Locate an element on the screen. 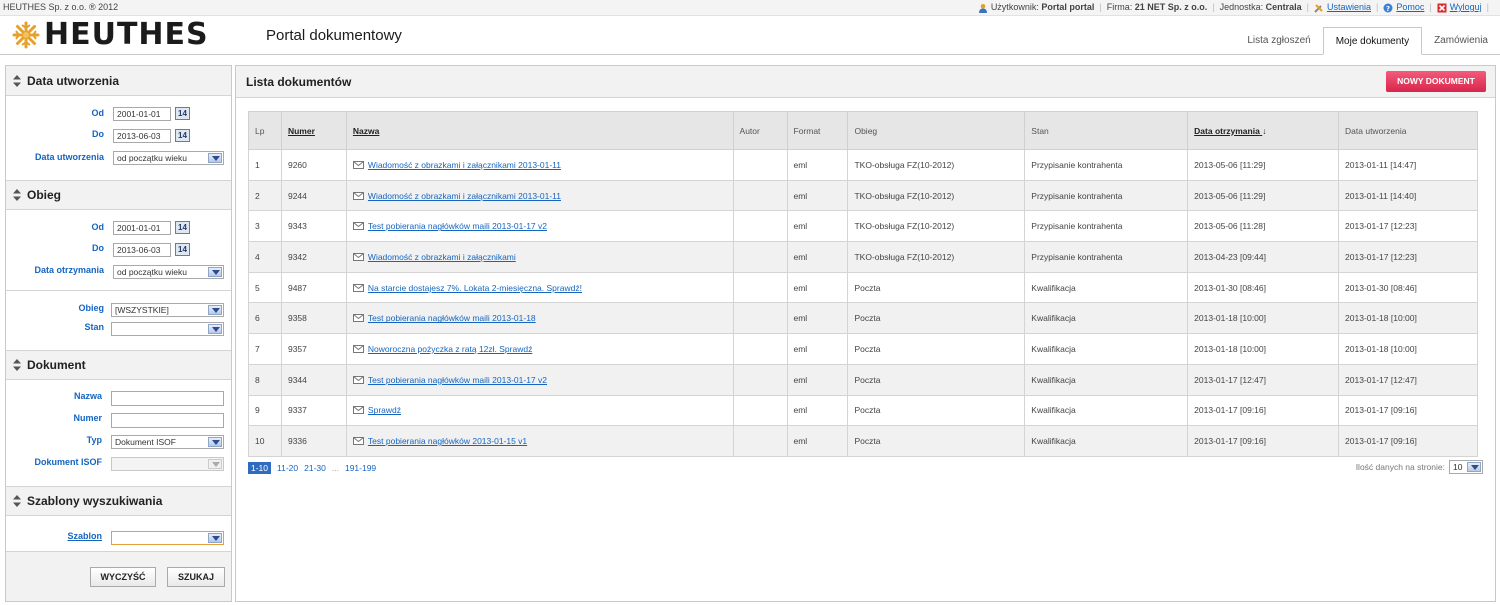 Image resolution: width=1500 pixels, height=605 pixels. tab-zamowienia: Zamówienia is located at coordinates (1461, 41).